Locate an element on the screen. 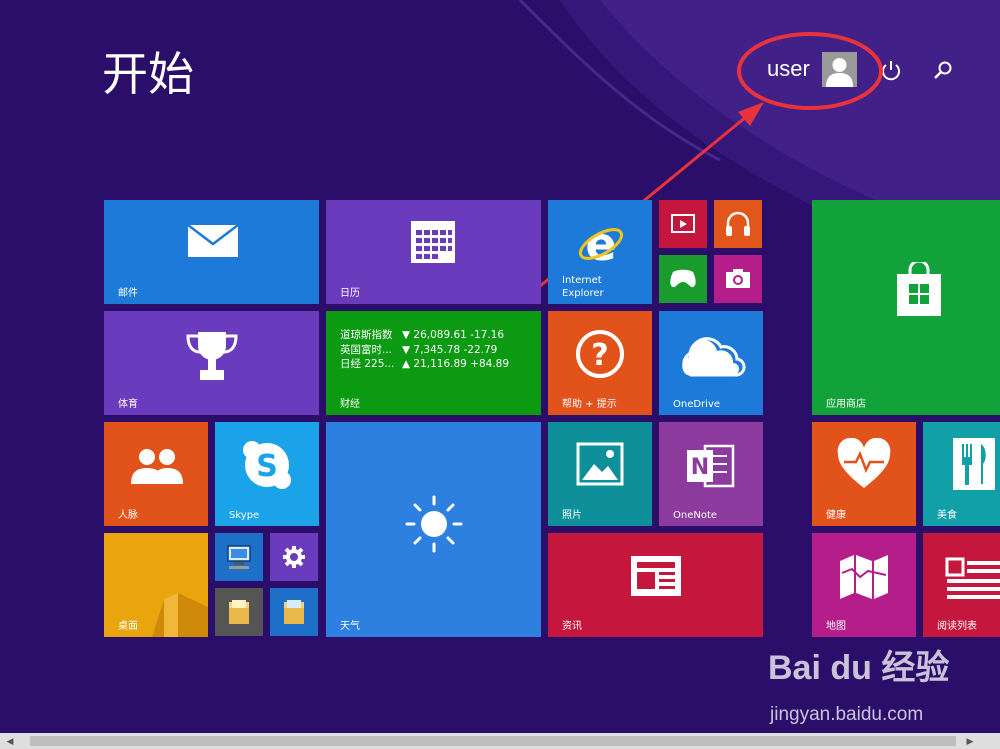 The width and height of the screenshot is (1000, 749). sun-icon is located at coordinates (434, 524).